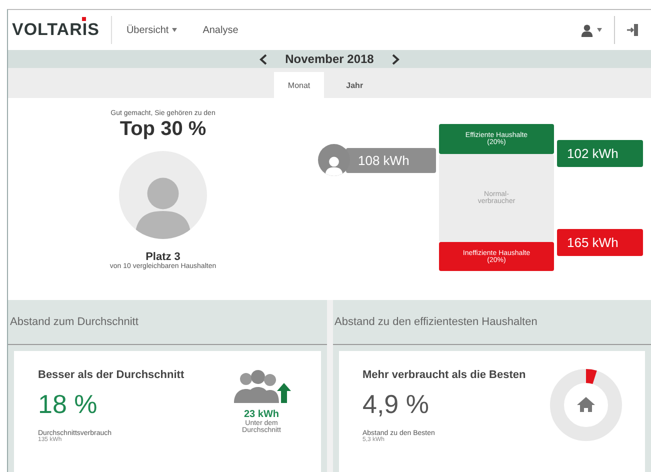  I want to click on ranking-headline: Top 30 %, so click(163, 129).